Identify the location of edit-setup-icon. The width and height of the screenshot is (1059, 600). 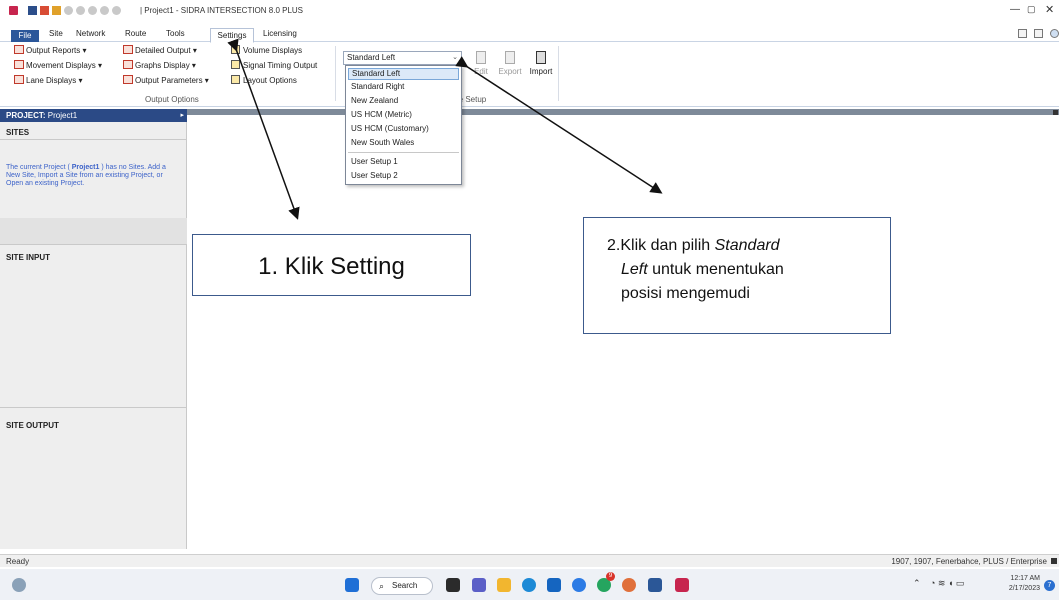
(481, 57).